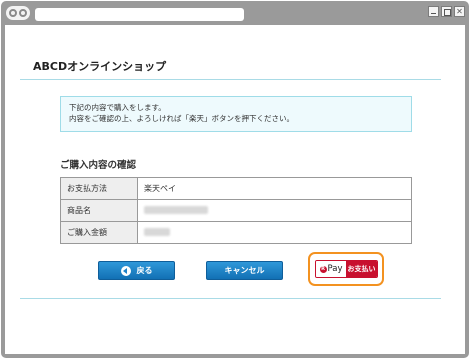  I want to click on cancel-button: キャンセル, so click(244, 270).